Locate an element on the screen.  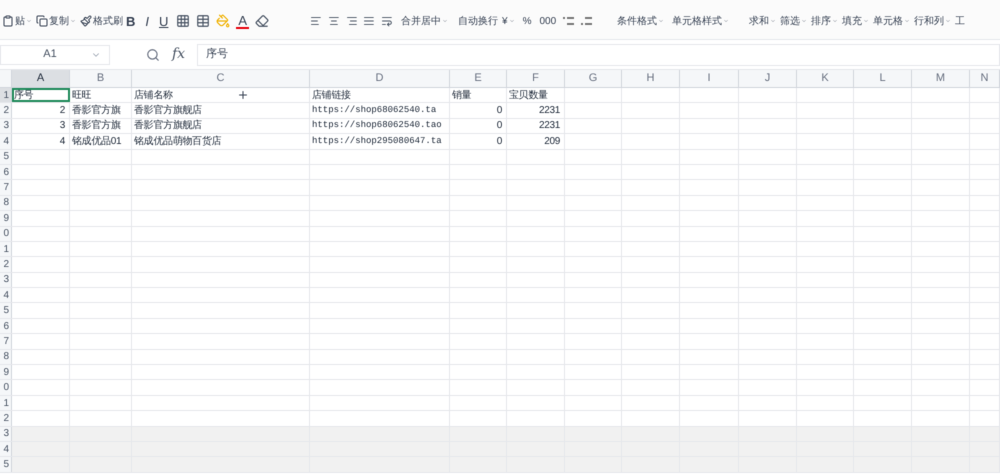
column-header: J is located at coordinates (768, 78).